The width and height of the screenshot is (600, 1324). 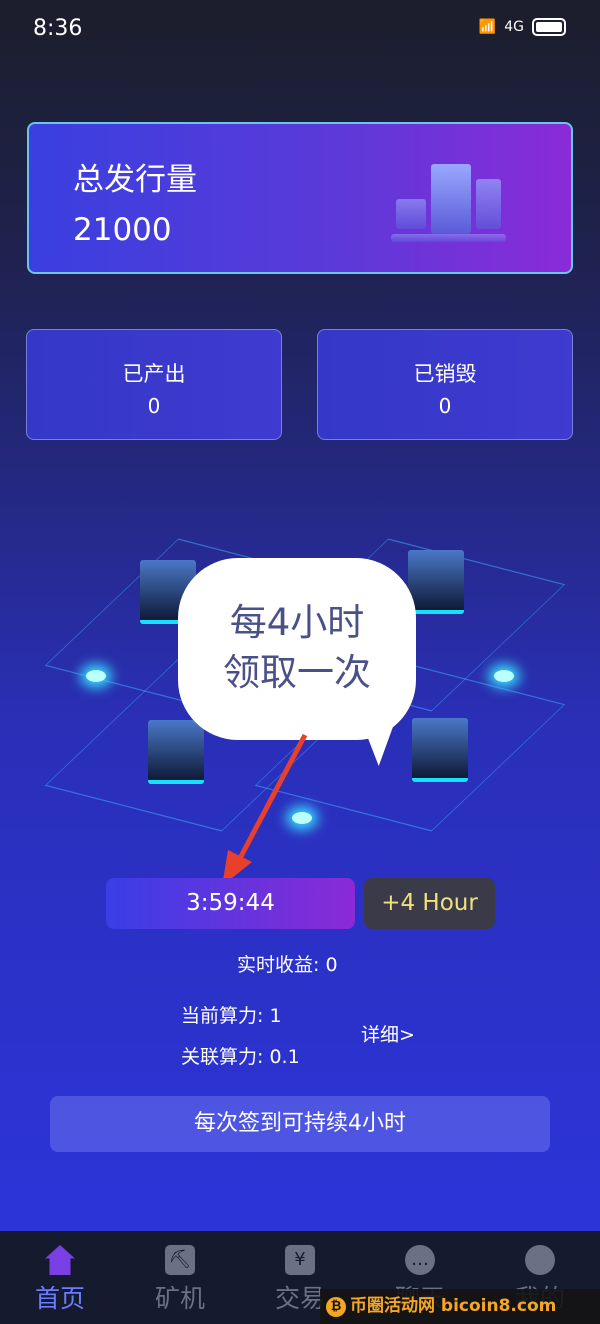 What do you see at coordinates (299, 1298) in the screenshot?
I see `tab-label: 交易` at bounding box center [299, 1298].